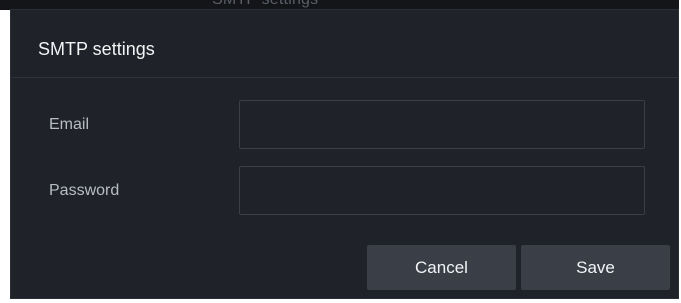  Describe the element at coordinates (595, 267) in the screenshot. I see `save-button: Save` at that location.